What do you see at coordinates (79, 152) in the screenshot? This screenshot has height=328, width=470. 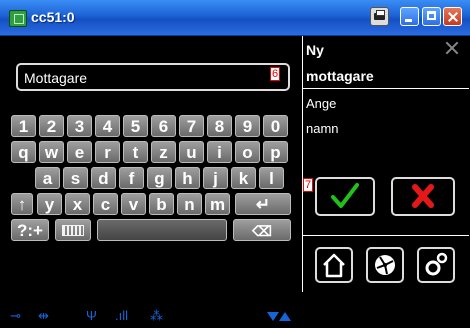 I see `key-e: e` at bounding box center [79, 152].